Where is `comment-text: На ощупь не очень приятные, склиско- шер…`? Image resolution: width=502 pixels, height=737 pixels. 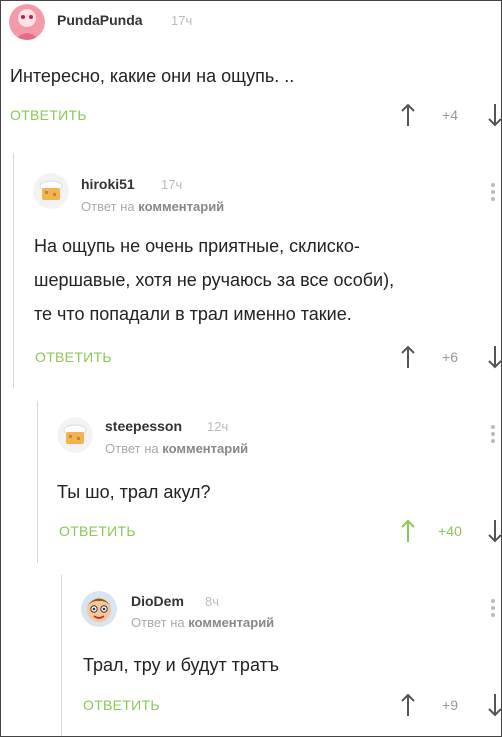
comment-text: На ощупь не очень приятные, склиско- шер… is located at coordinates (265, 280).